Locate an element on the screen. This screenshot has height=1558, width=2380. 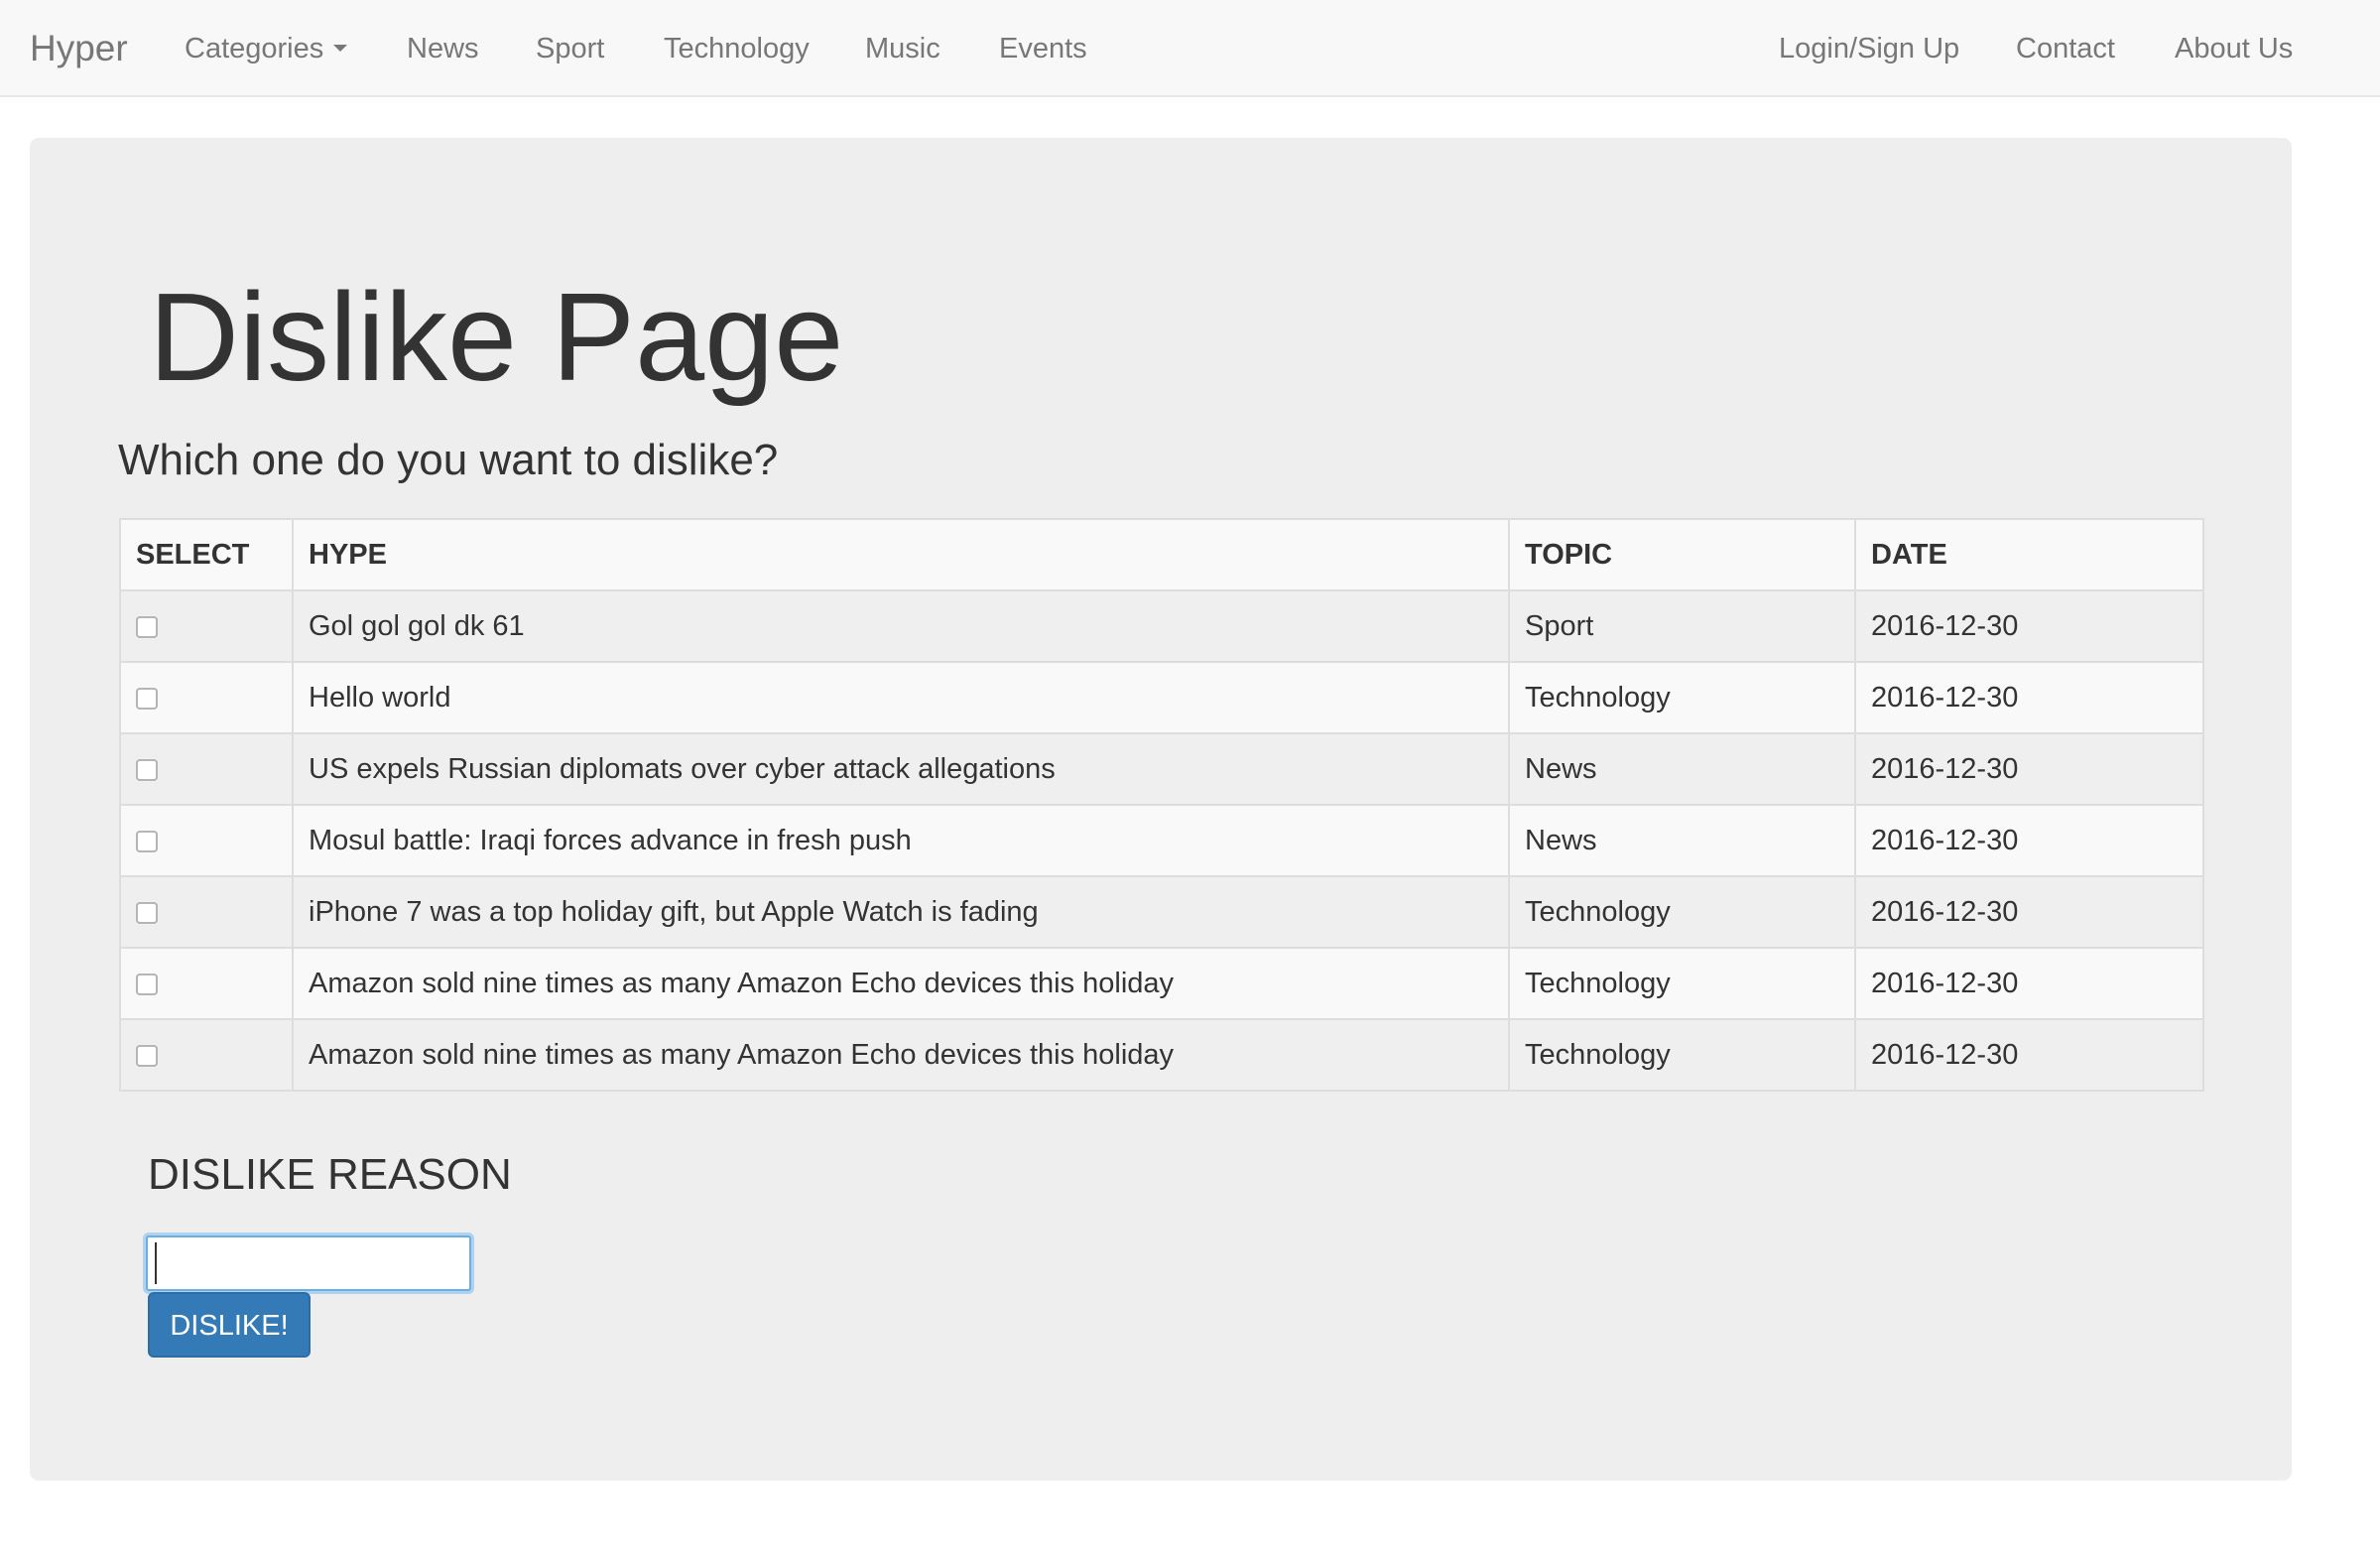
nav-item-categories: Categories is located at coordinates (266, 48).